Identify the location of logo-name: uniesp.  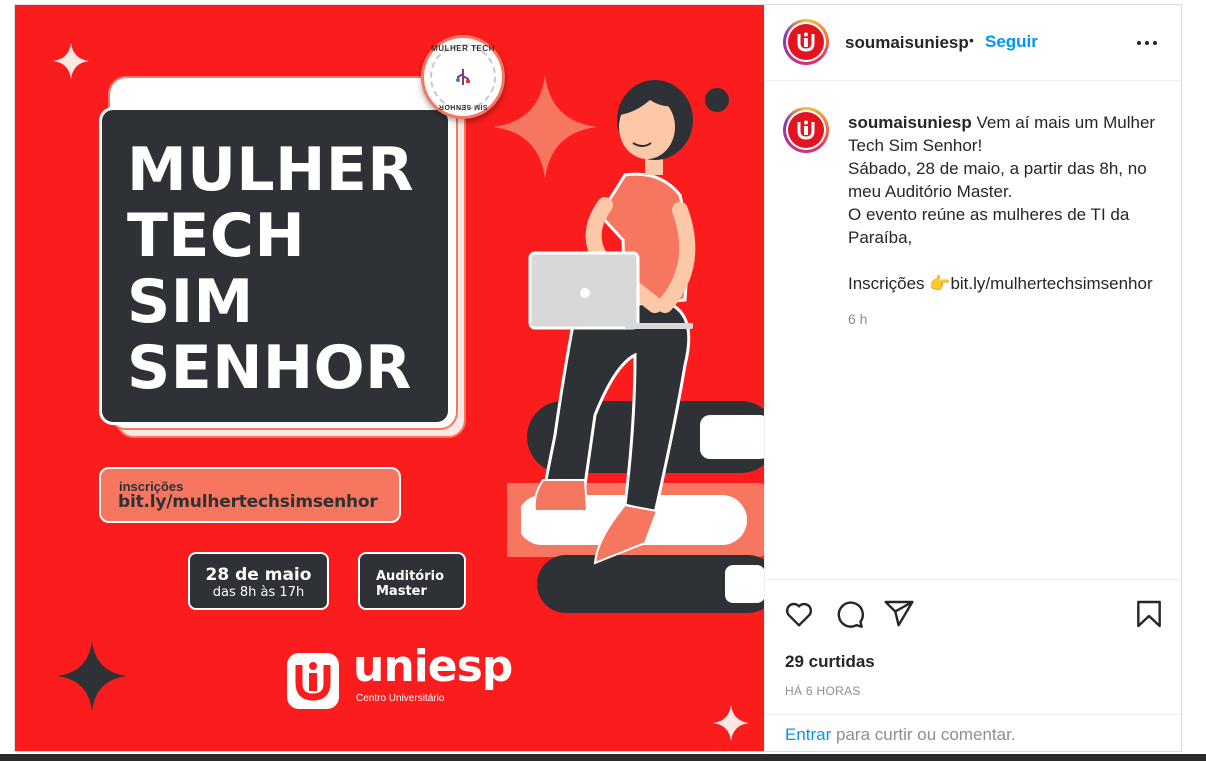
(433, 666).